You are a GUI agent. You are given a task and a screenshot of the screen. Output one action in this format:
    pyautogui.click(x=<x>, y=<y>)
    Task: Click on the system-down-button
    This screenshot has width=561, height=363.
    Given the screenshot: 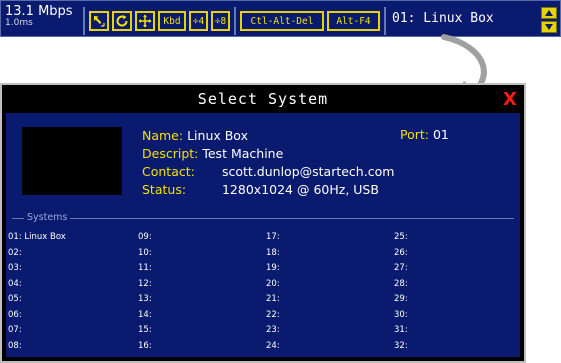 What is the action you would take?
    pyautogui.click(x=549, y=27)
    